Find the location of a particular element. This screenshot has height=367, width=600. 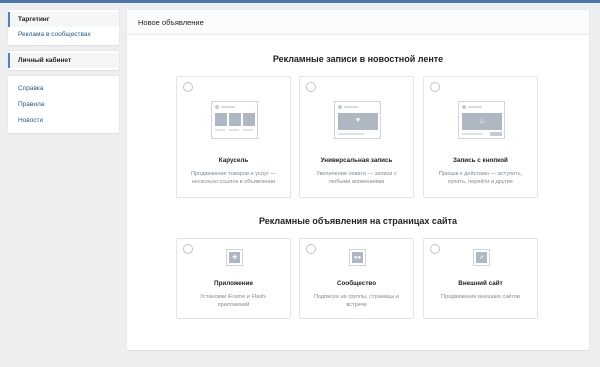

card-label: Внешний сайт is located at coordinates (480, 283).